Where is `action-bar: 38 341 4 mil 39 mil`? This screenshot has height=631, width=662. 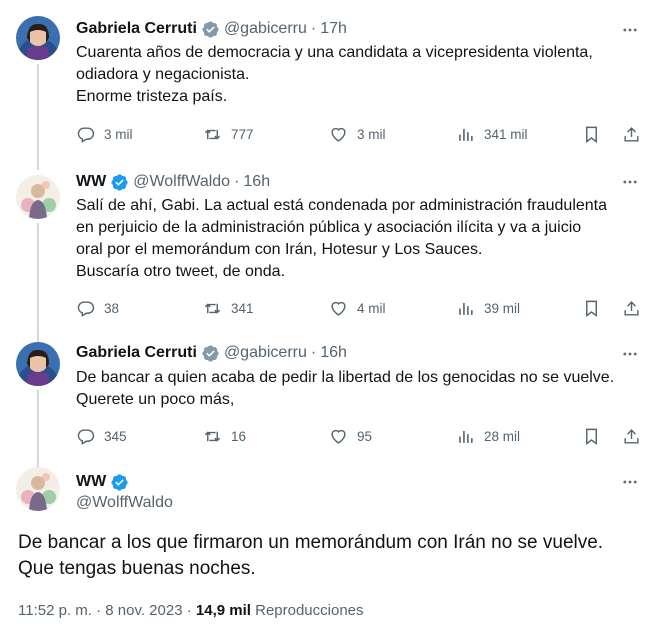
action-bar: 38 341 4 mil 39 mil is located at coordinates (360, 308).